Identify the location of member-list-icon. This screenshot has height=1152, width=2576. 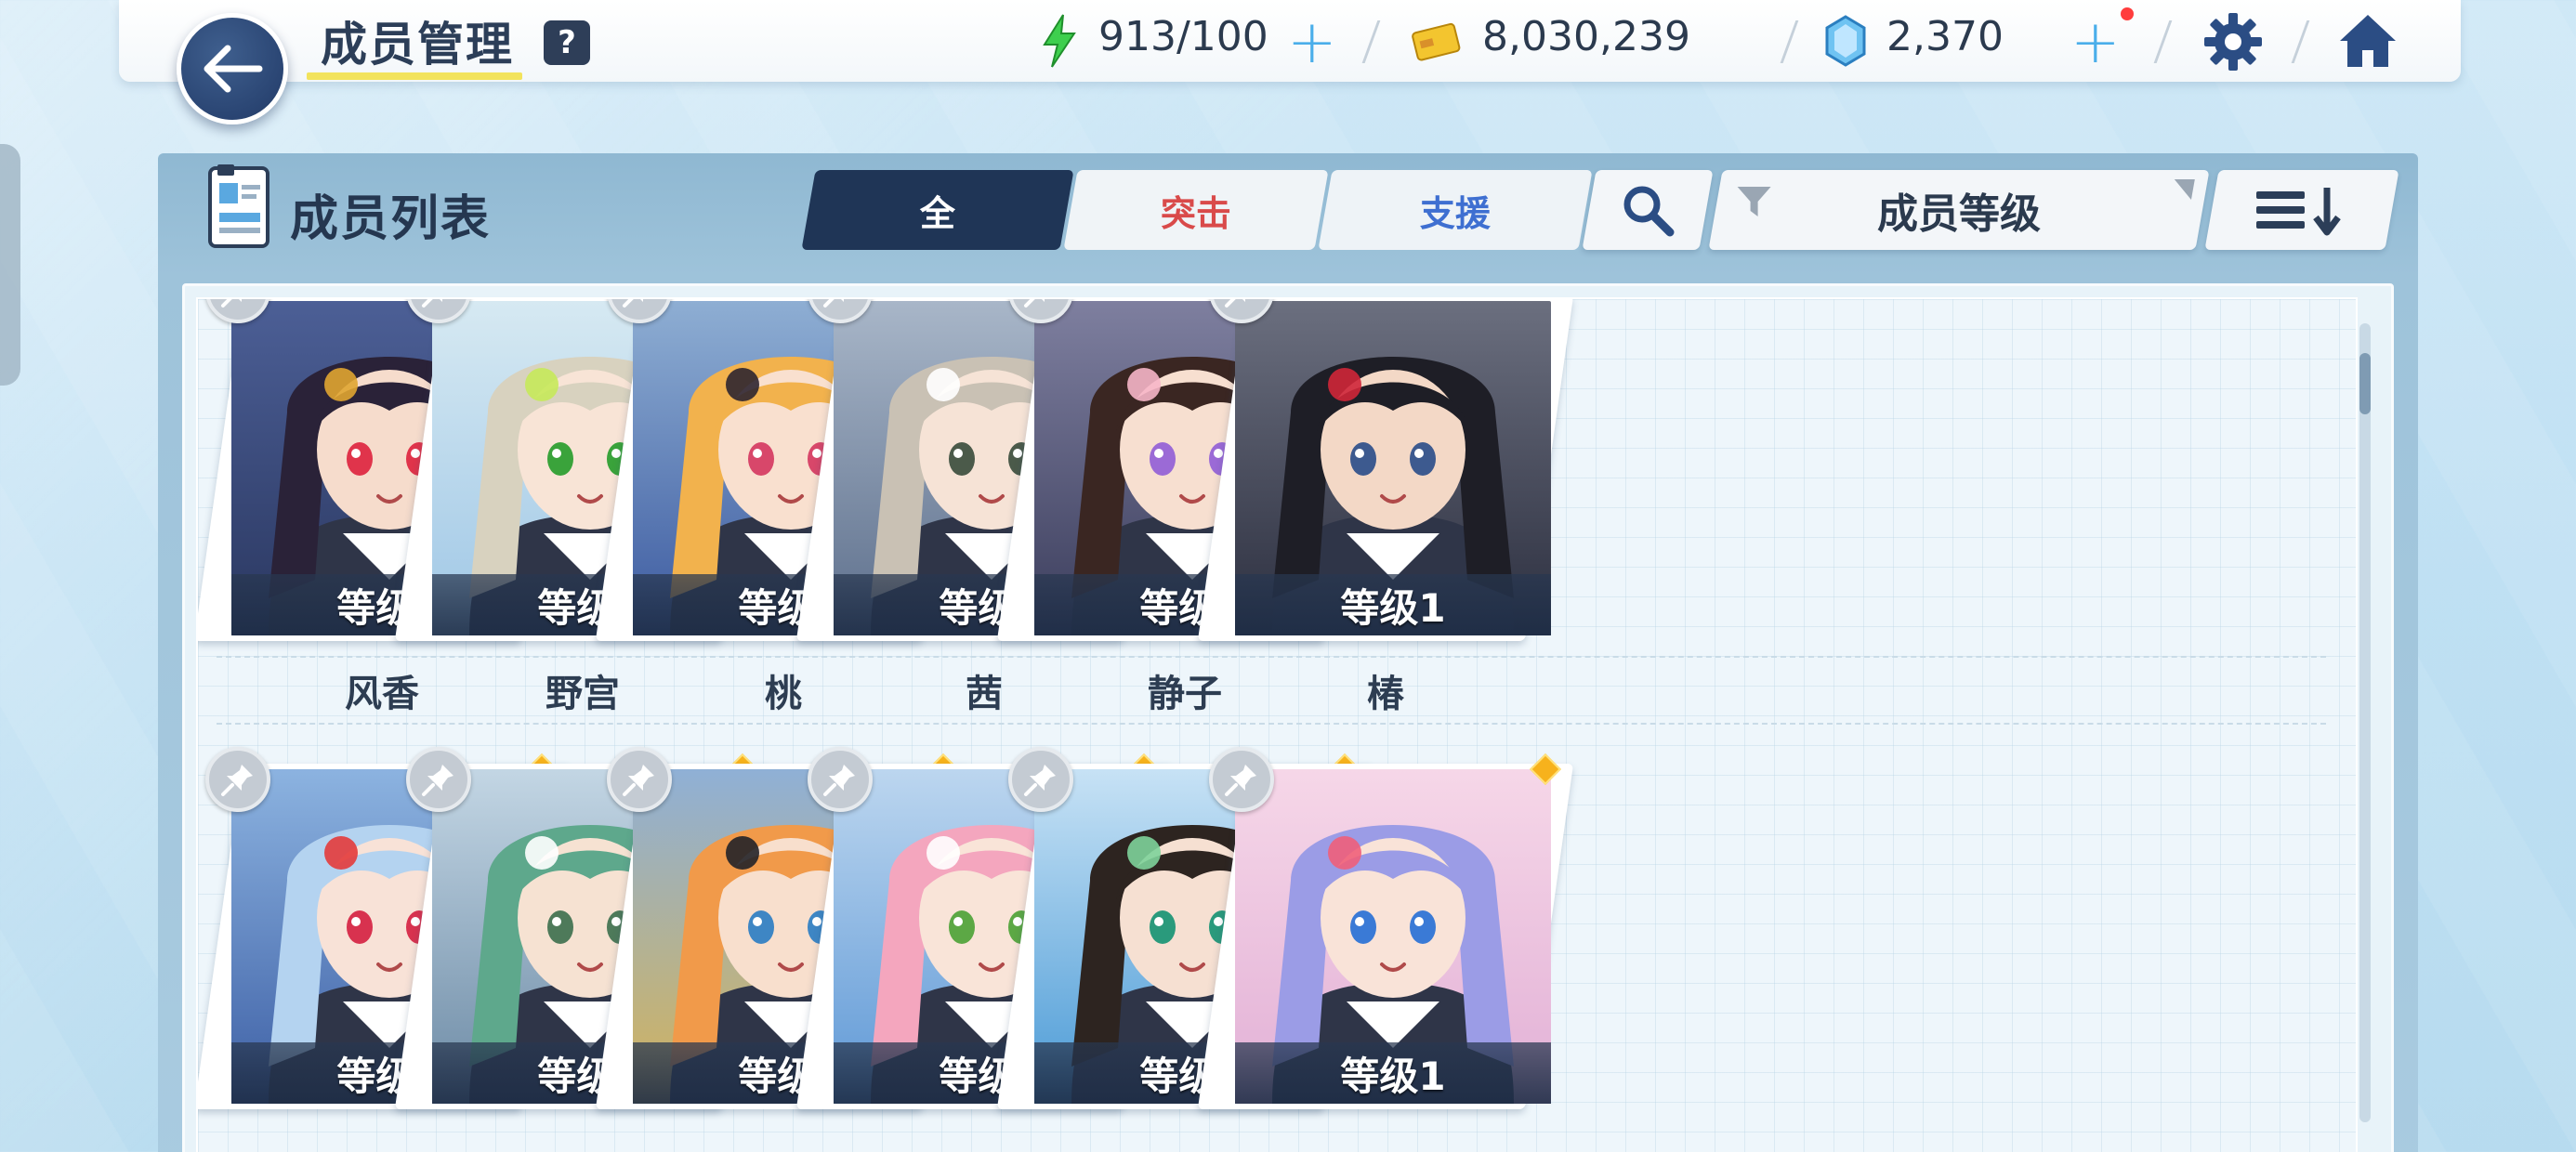
(238, 206).